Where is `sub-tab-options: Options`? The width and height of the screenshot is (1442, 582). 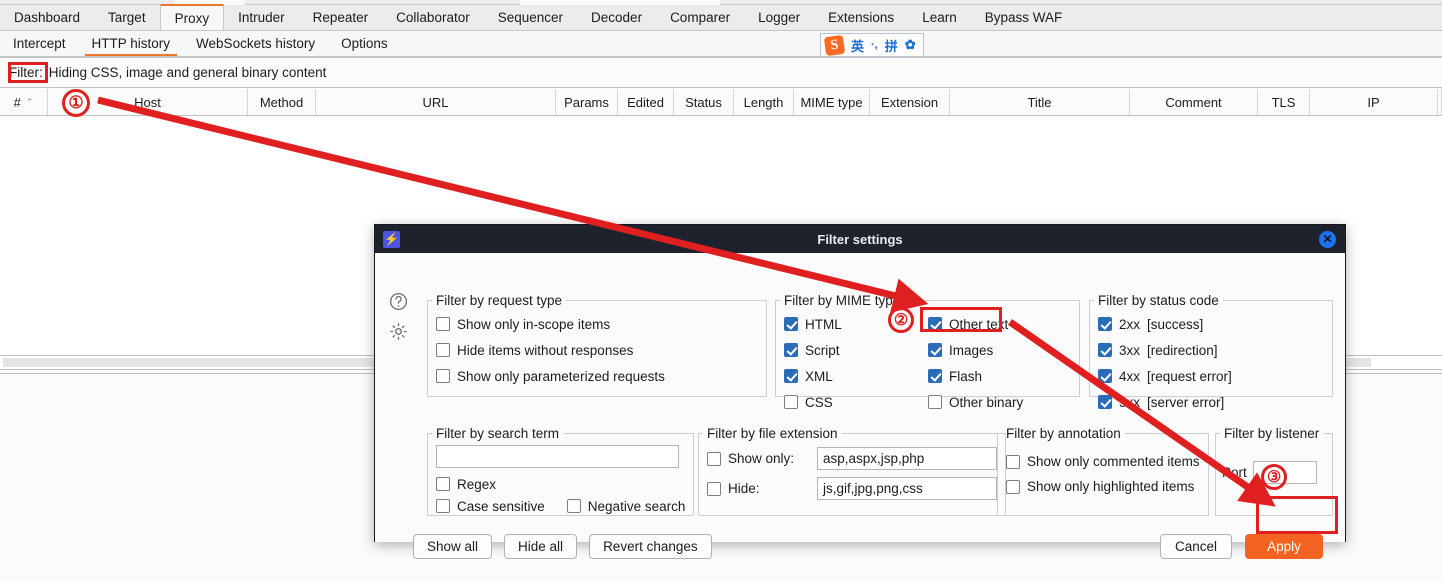
sub-tab-options: Options is located at coordinates (364, 43).